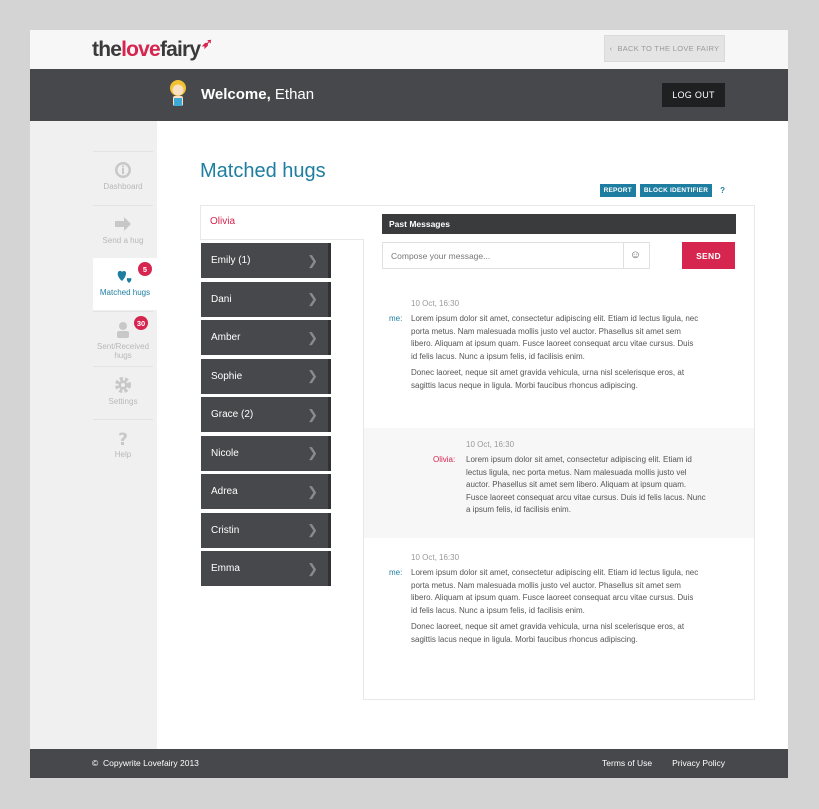 The image size is (819, 809). What do you see at coordinates (627, 763) in the screenshot?
I see `terms-link: Terms of Use` at bounding box center [627, 763].